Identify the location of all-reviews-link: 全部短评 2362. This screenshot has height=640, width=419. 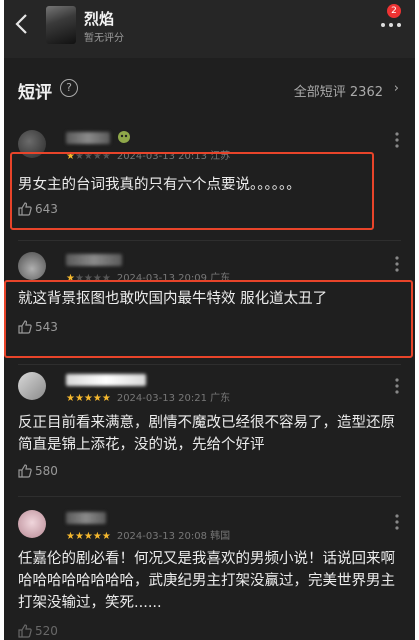
(338, 90).